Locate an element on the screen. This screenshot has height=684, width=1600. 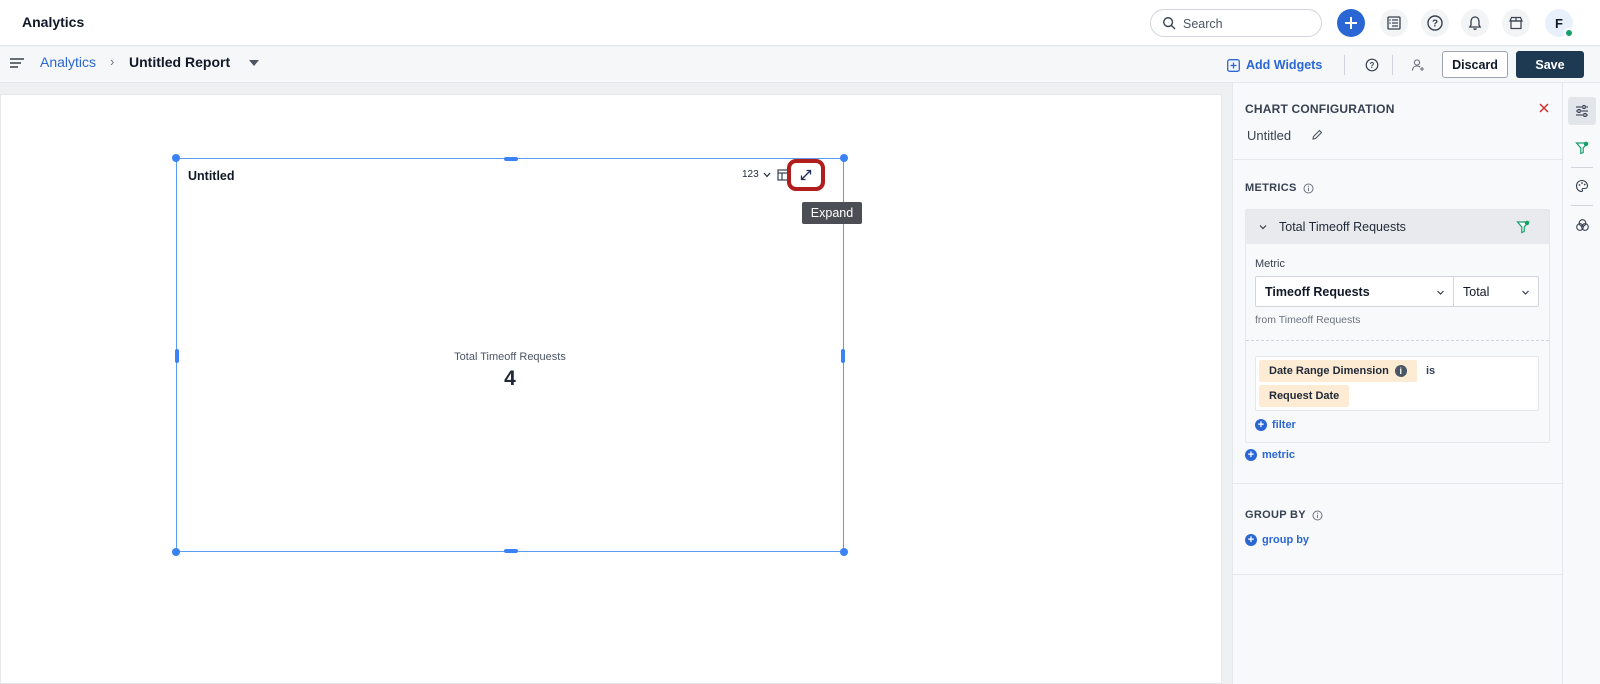
styling-tab is located at coordinates (1582, 186).